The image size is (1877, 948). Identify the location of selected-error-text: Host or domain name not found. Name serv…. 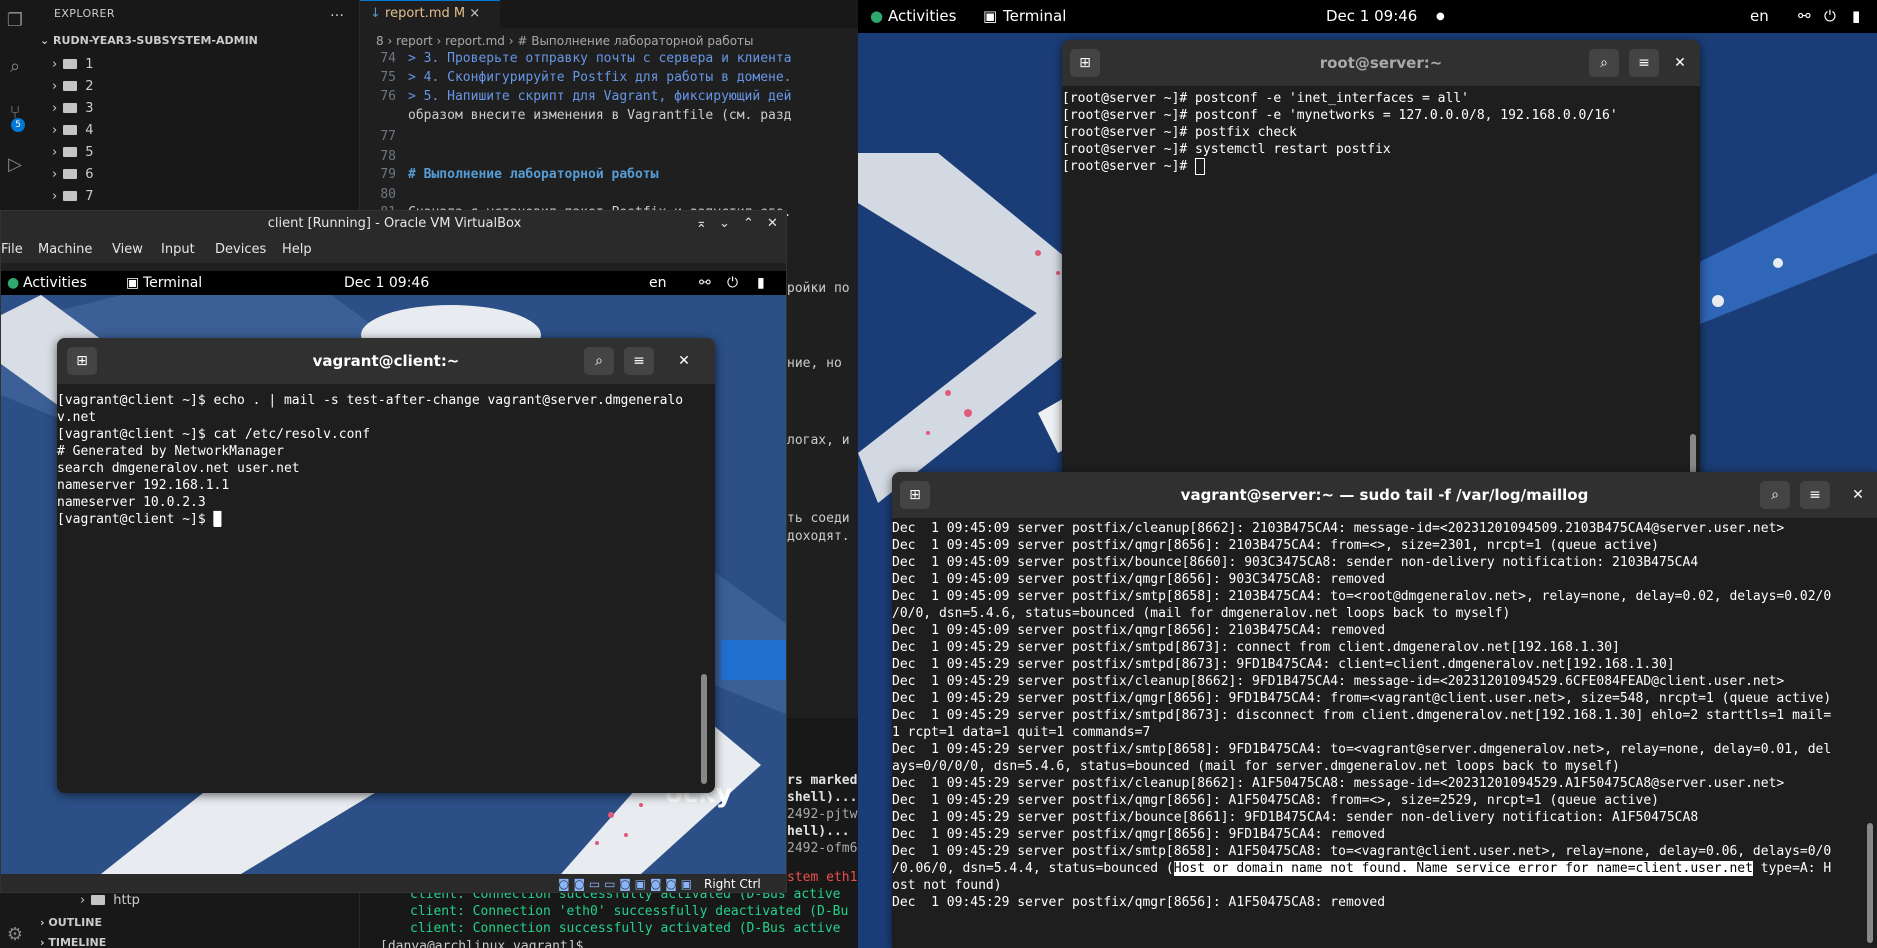
(1463, 868).